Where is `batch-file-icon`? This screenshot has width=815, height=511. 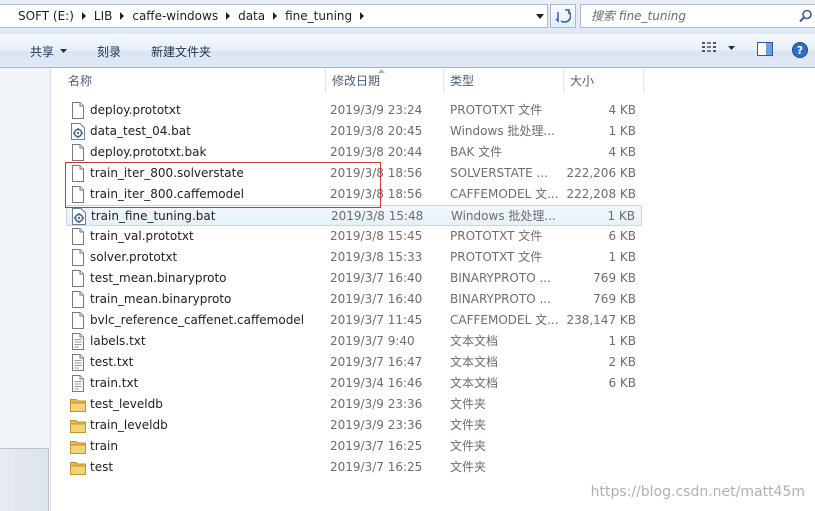
batch-file-icon is located at coordinates (79, 216).